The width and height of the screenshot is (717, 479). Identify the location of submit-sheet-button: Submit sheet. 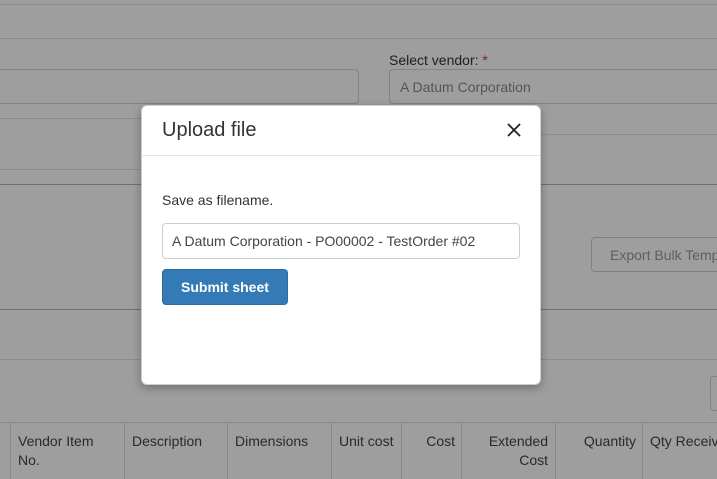
(225, 287).